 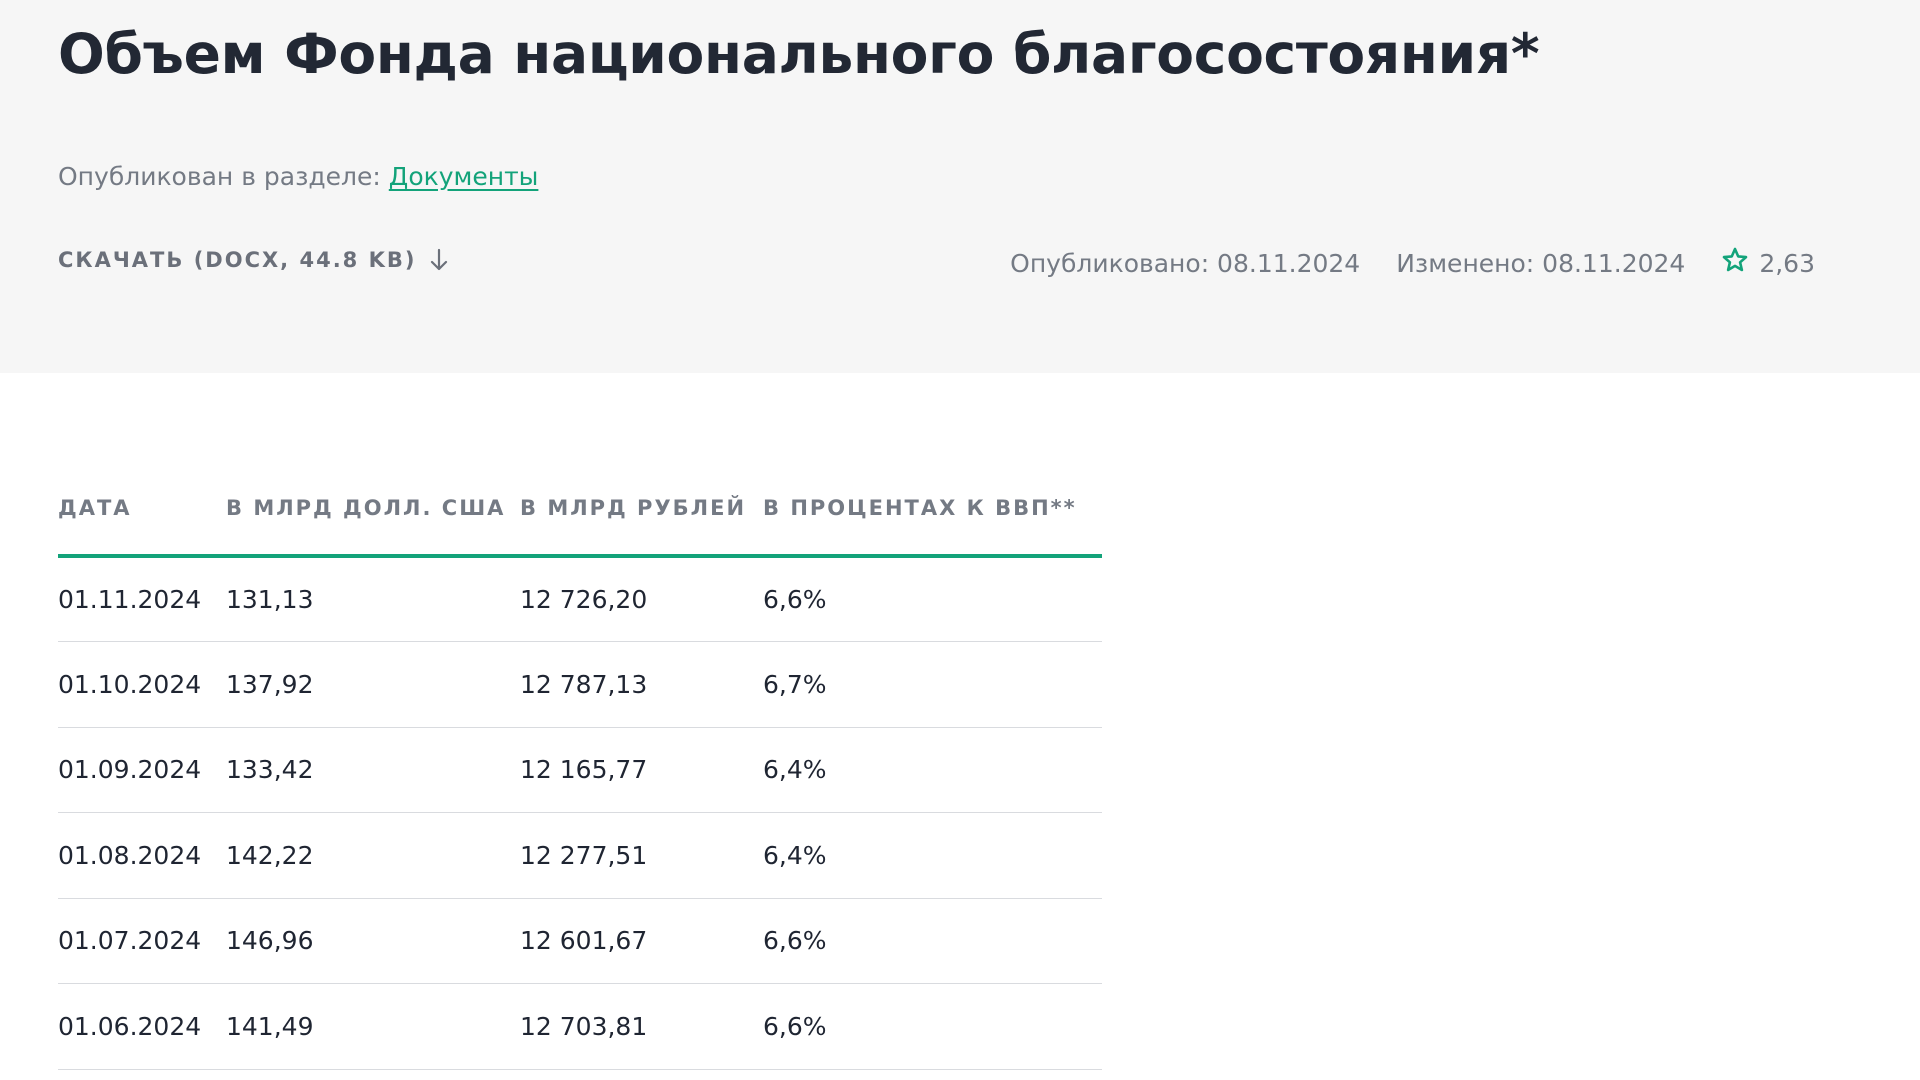 What do you see at coordinates (641, 599) in the screenshot?
I see `cell-rub: 12 726,20` at bounding box center [641, 599].